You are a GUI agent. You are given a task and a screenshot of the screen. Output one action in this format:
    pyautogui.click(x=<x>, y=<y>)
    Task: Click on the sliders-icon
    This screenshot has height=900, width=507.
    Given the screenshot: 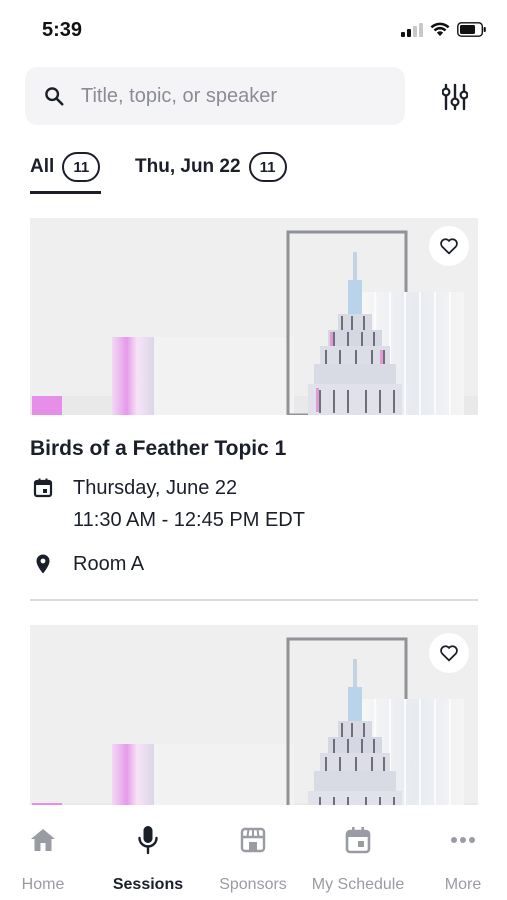 What is the action you would take?
    pyautogui.click(x=455, y=97)
    